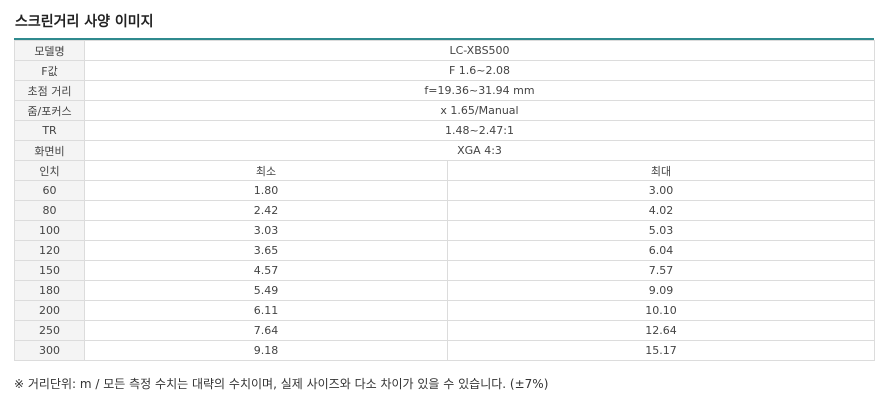 The height and width of the screenshot is (406, 884). I want to click on table-row: 60 1.80 3.00, so click(445, 190).